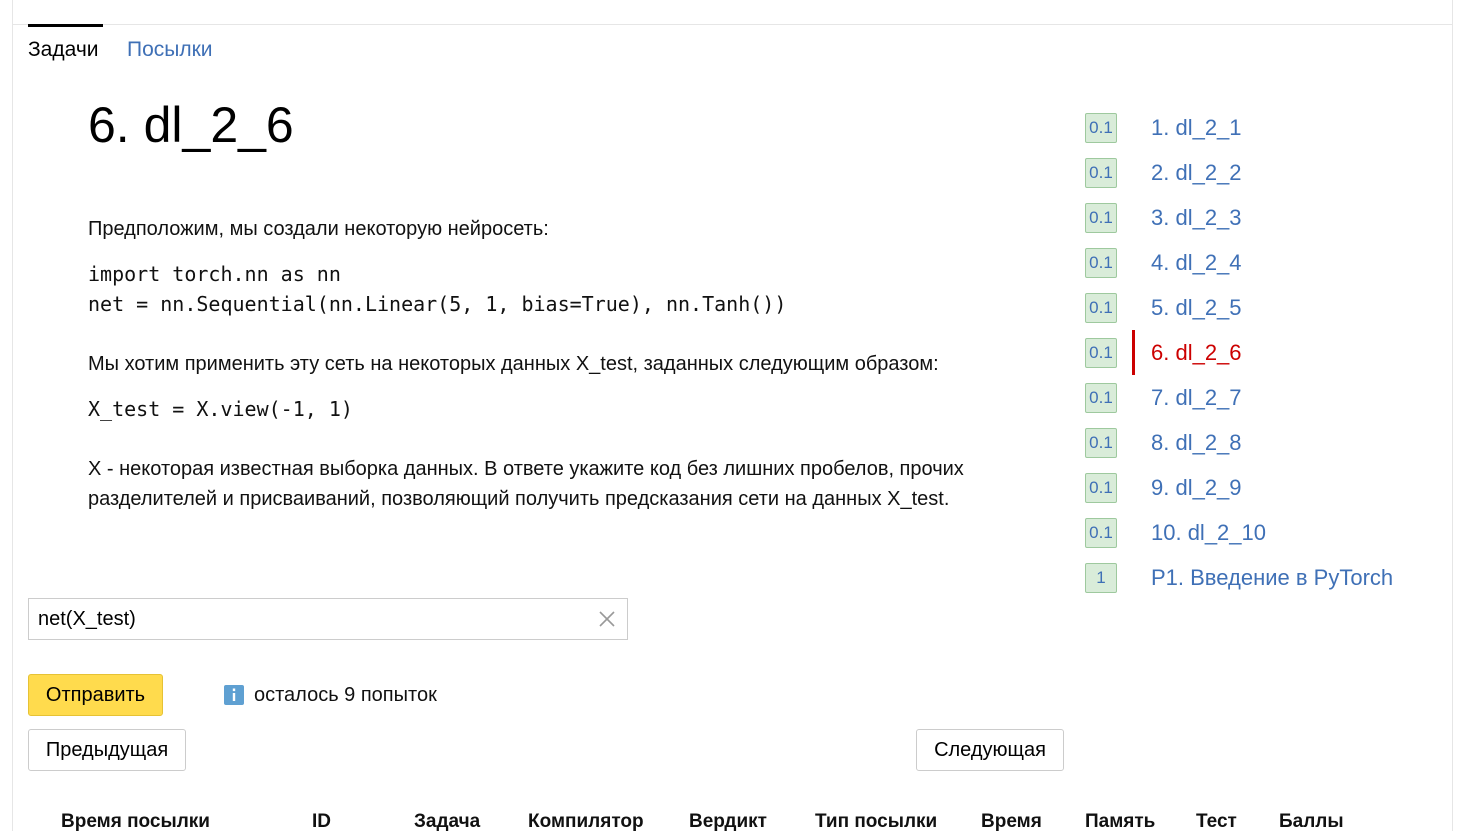 This screenshot has width=1473, height=833. I want to click on problem-link: 10. dl_2_10, so click(1208, 533).